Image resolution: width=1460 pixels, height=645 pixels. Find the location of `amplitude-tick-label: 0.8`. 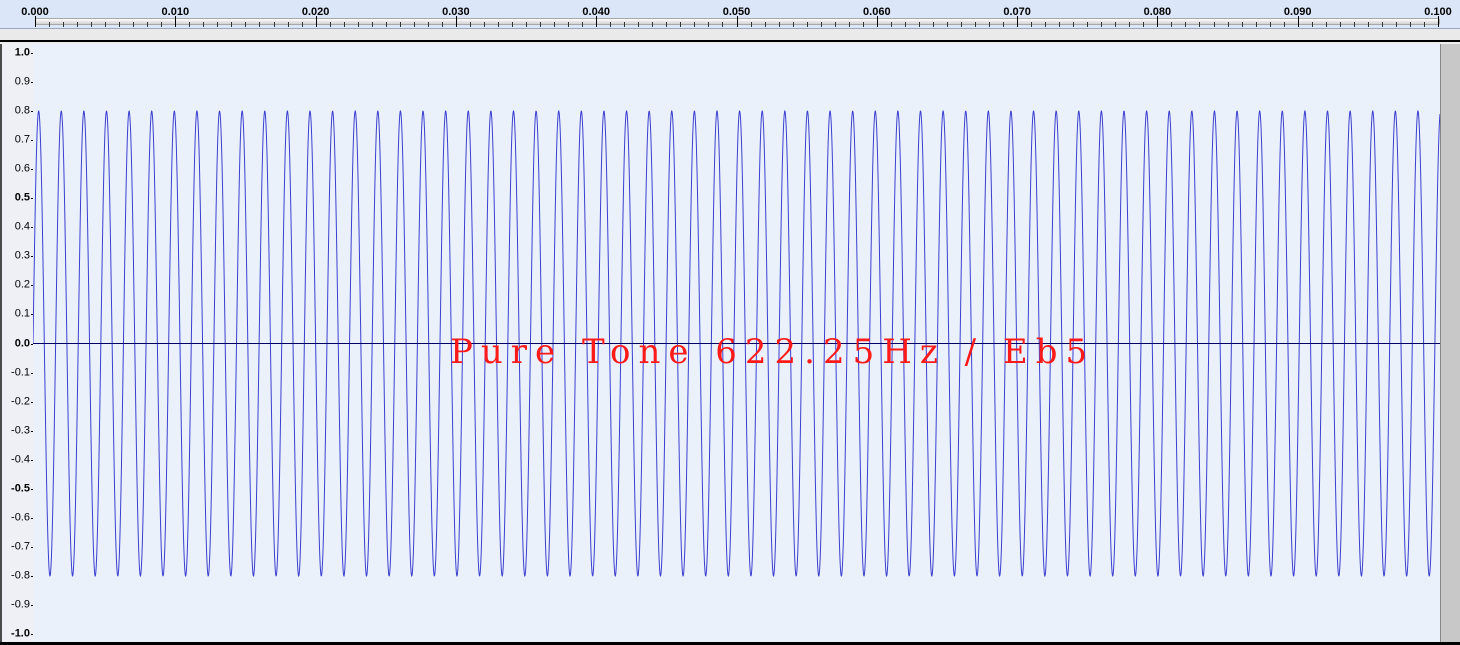

amplitude-tick-label: 0.8 is located at coordinates (22, 110).